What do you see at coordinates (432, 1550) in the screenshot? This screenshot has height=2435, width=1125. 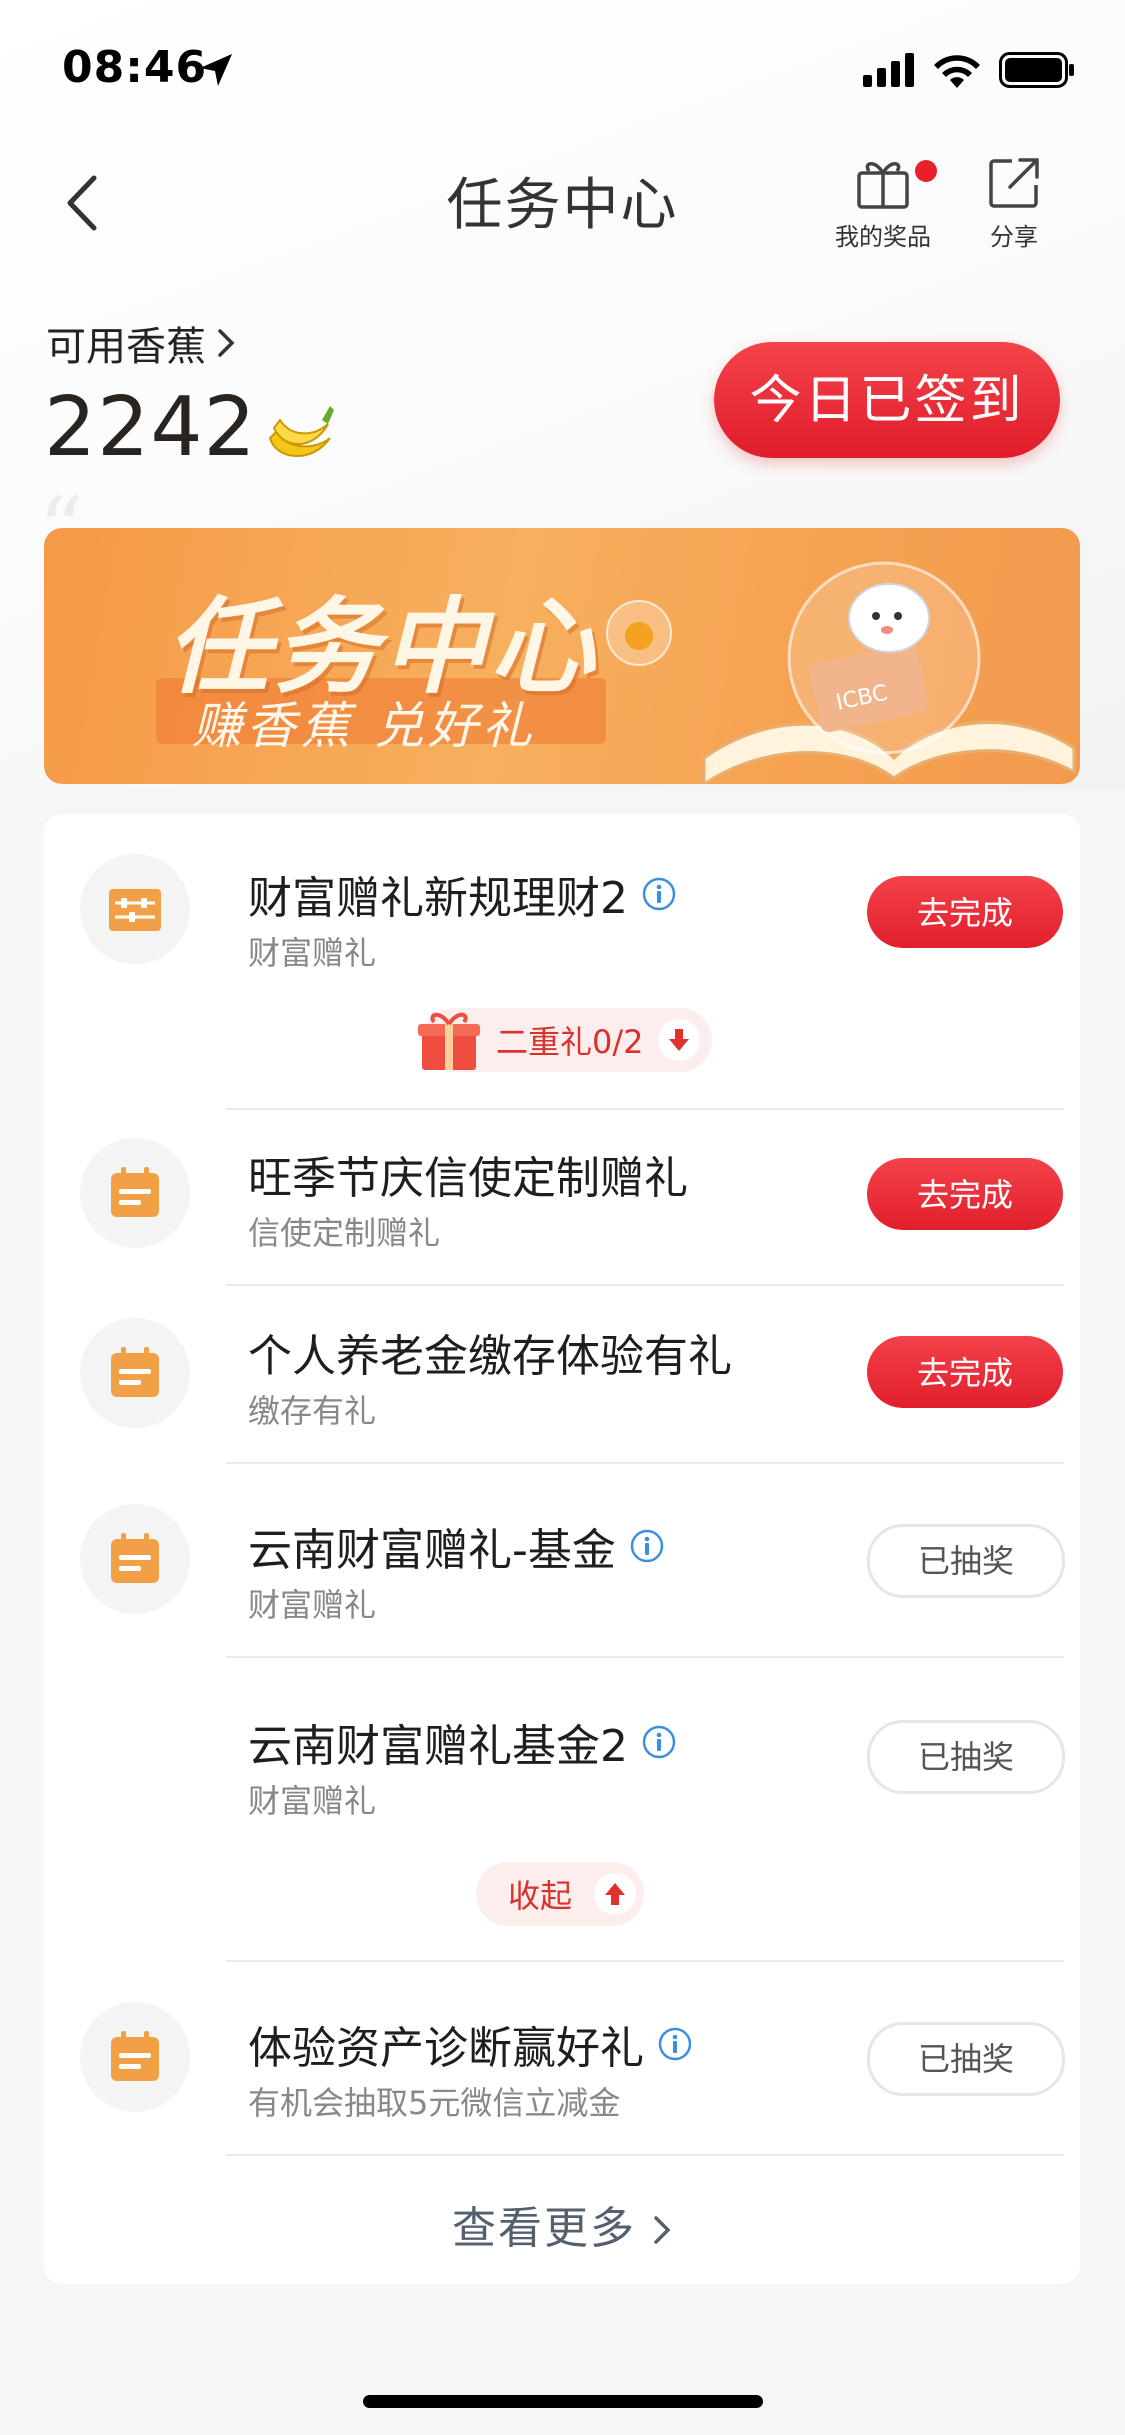 I see `task-title-text: 云南财富赠礼-基金` at bounding box center [432, 1550].